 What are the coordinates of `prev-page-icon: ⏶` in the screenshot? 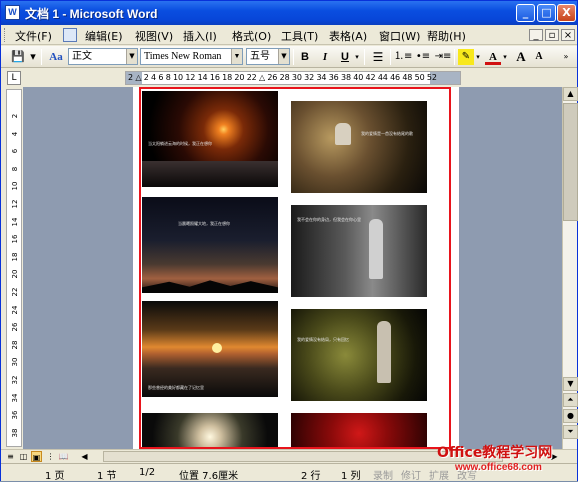 It's located at (570, 400).